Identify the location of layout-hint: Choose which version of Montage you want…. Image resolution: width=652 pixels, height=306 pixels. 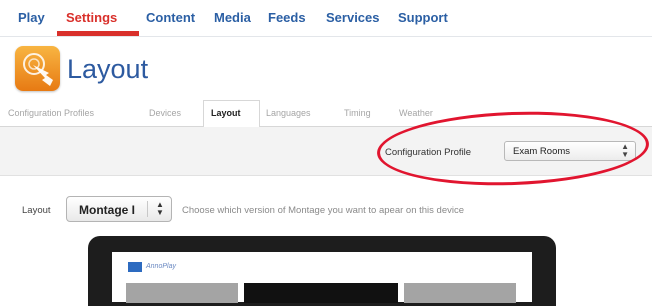
(323, 210).